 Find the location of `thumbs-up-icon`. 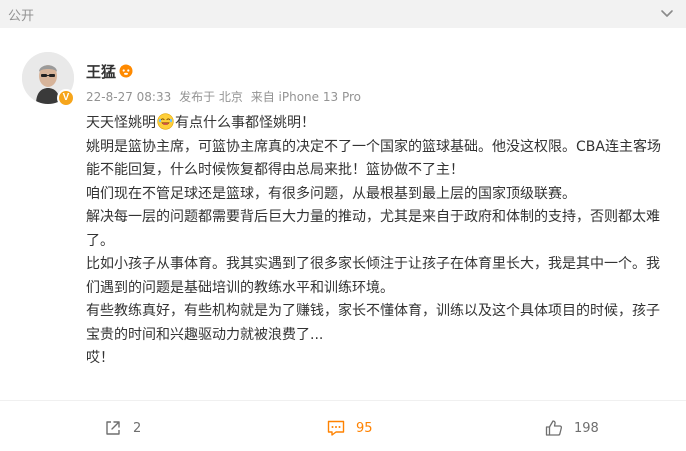

thumbs-up-icon is located at coordinates (554, 428).